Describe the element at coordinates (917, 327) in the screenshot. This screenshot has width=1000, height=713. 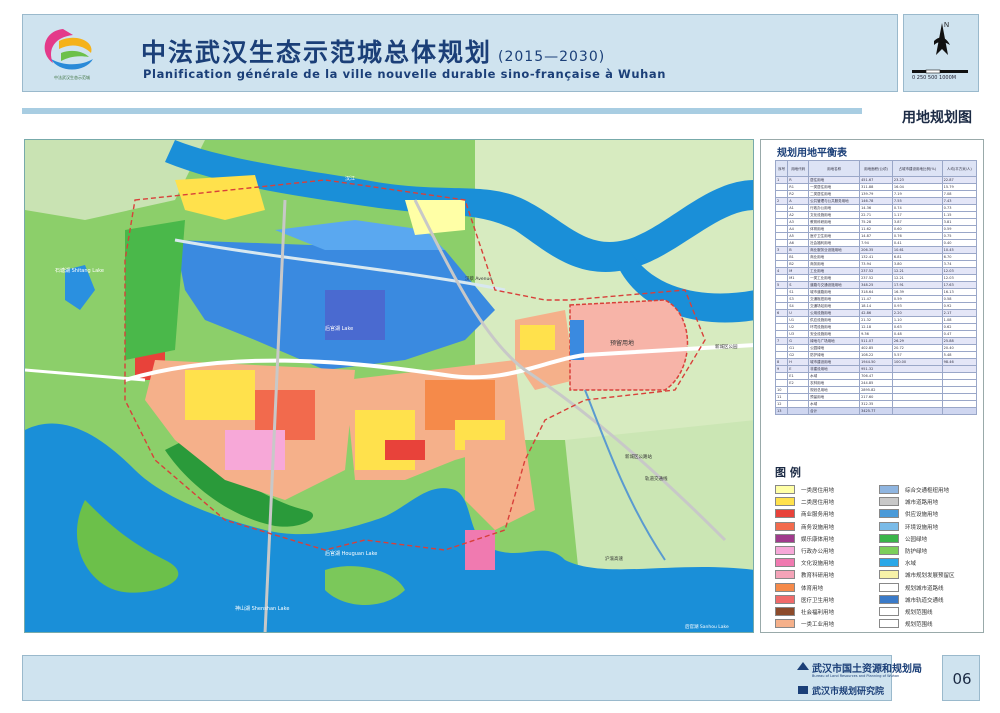
I see `table-cell: 0.63` at that location.